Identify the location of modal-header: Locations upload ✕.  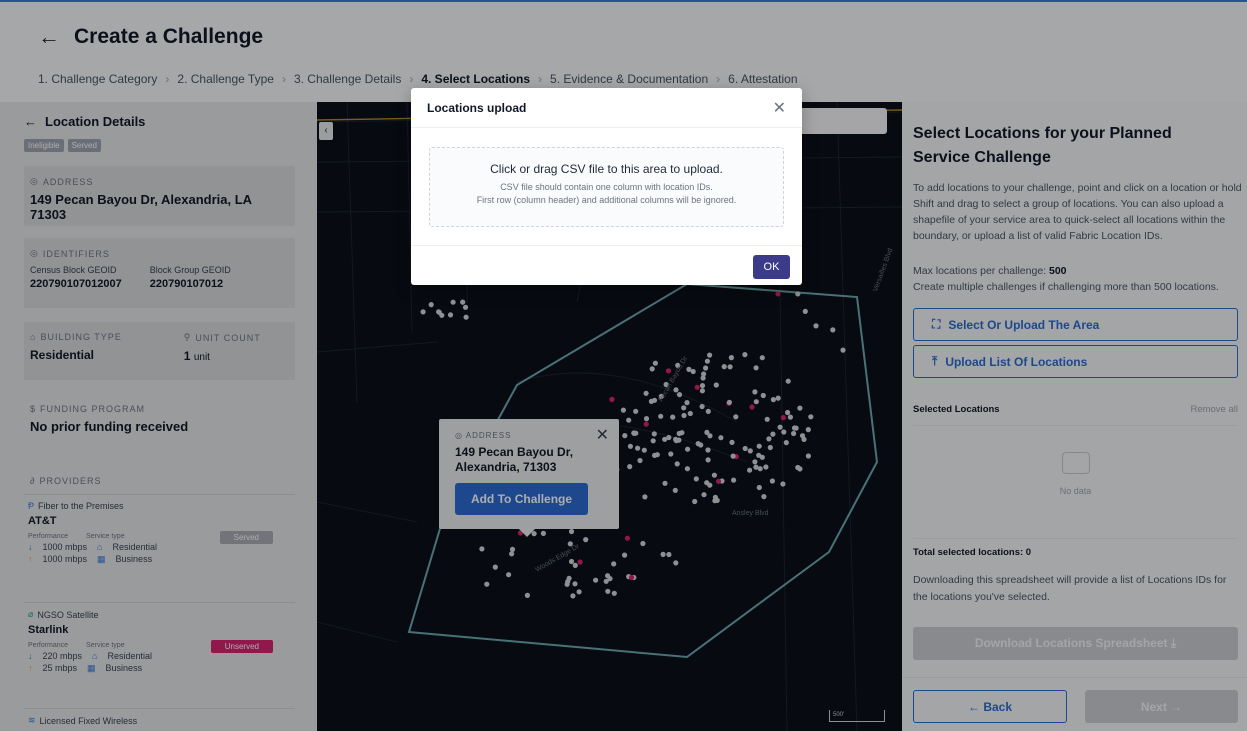
(606, 108).